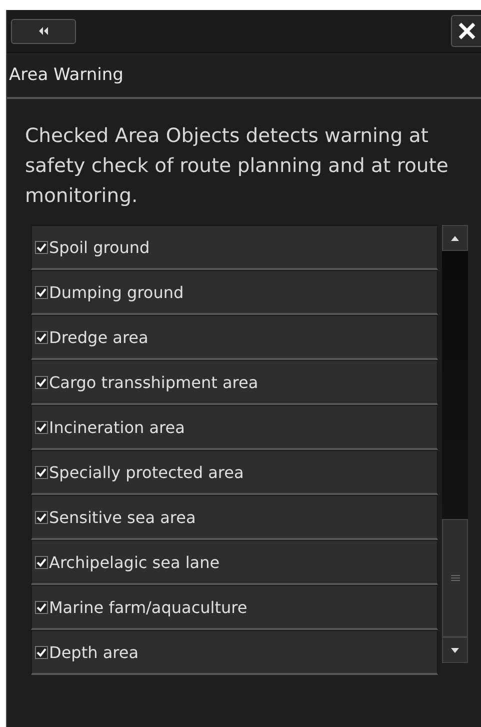 The height and width of the screenshot is (727, 481). I want to click on up-arrow-icon, so click(455, 238).